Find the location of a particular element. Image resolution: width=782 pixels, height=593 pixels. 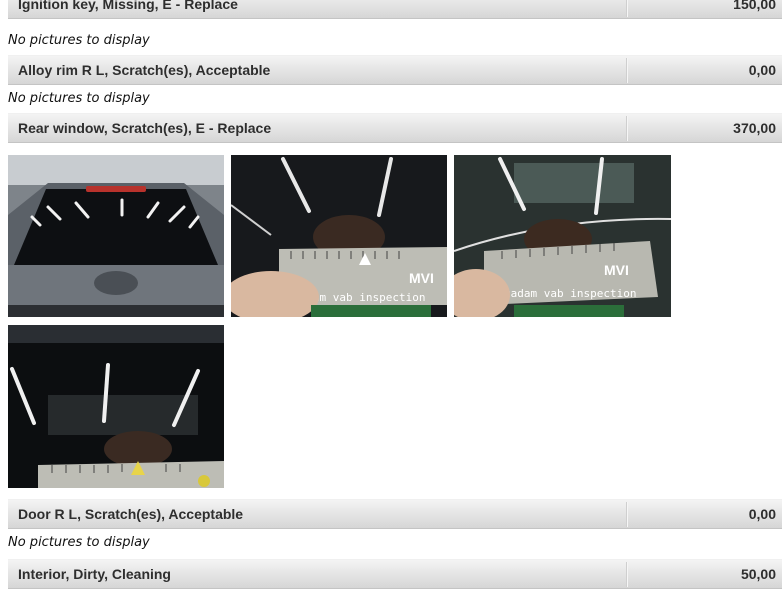

damage-label: Interior, Dirty, Cleaning is located at coordinates (94, 574).